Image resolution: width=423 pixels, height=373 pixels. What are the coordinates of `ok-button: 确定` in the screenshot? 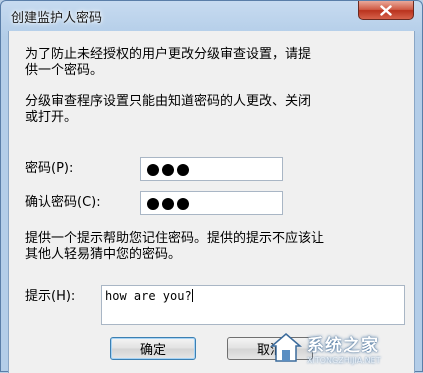 It's located at (153, 348).